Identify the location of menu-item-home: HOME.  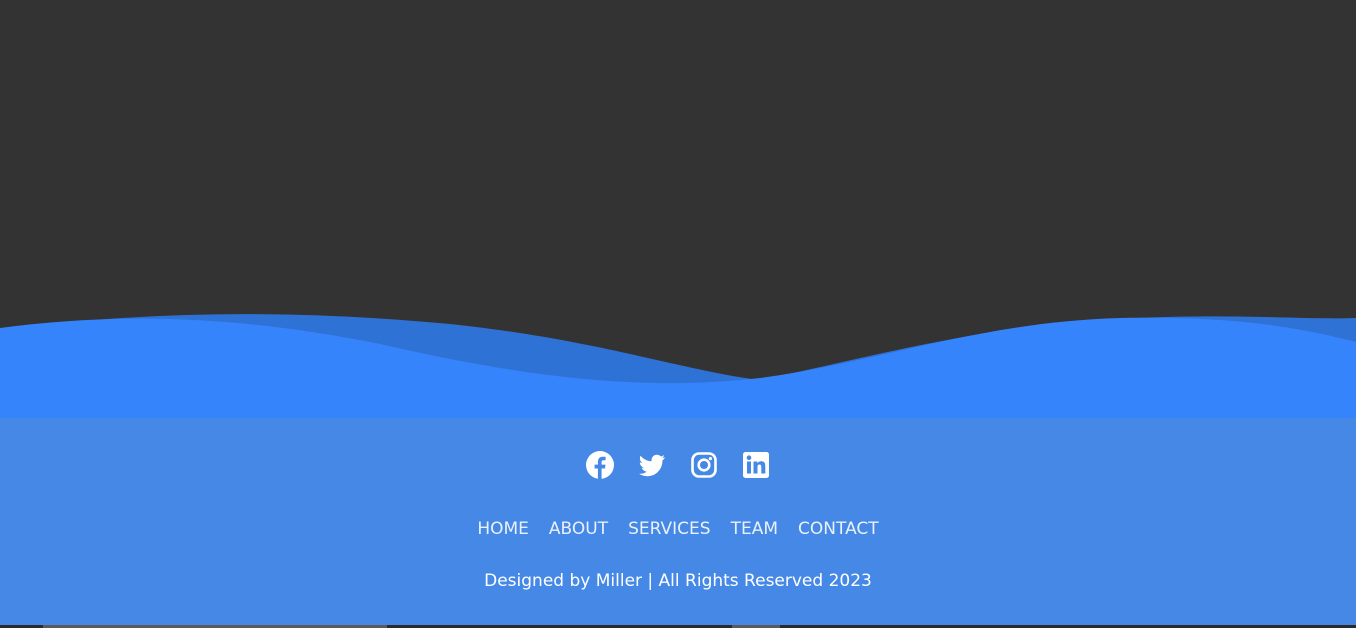
(503, 529).